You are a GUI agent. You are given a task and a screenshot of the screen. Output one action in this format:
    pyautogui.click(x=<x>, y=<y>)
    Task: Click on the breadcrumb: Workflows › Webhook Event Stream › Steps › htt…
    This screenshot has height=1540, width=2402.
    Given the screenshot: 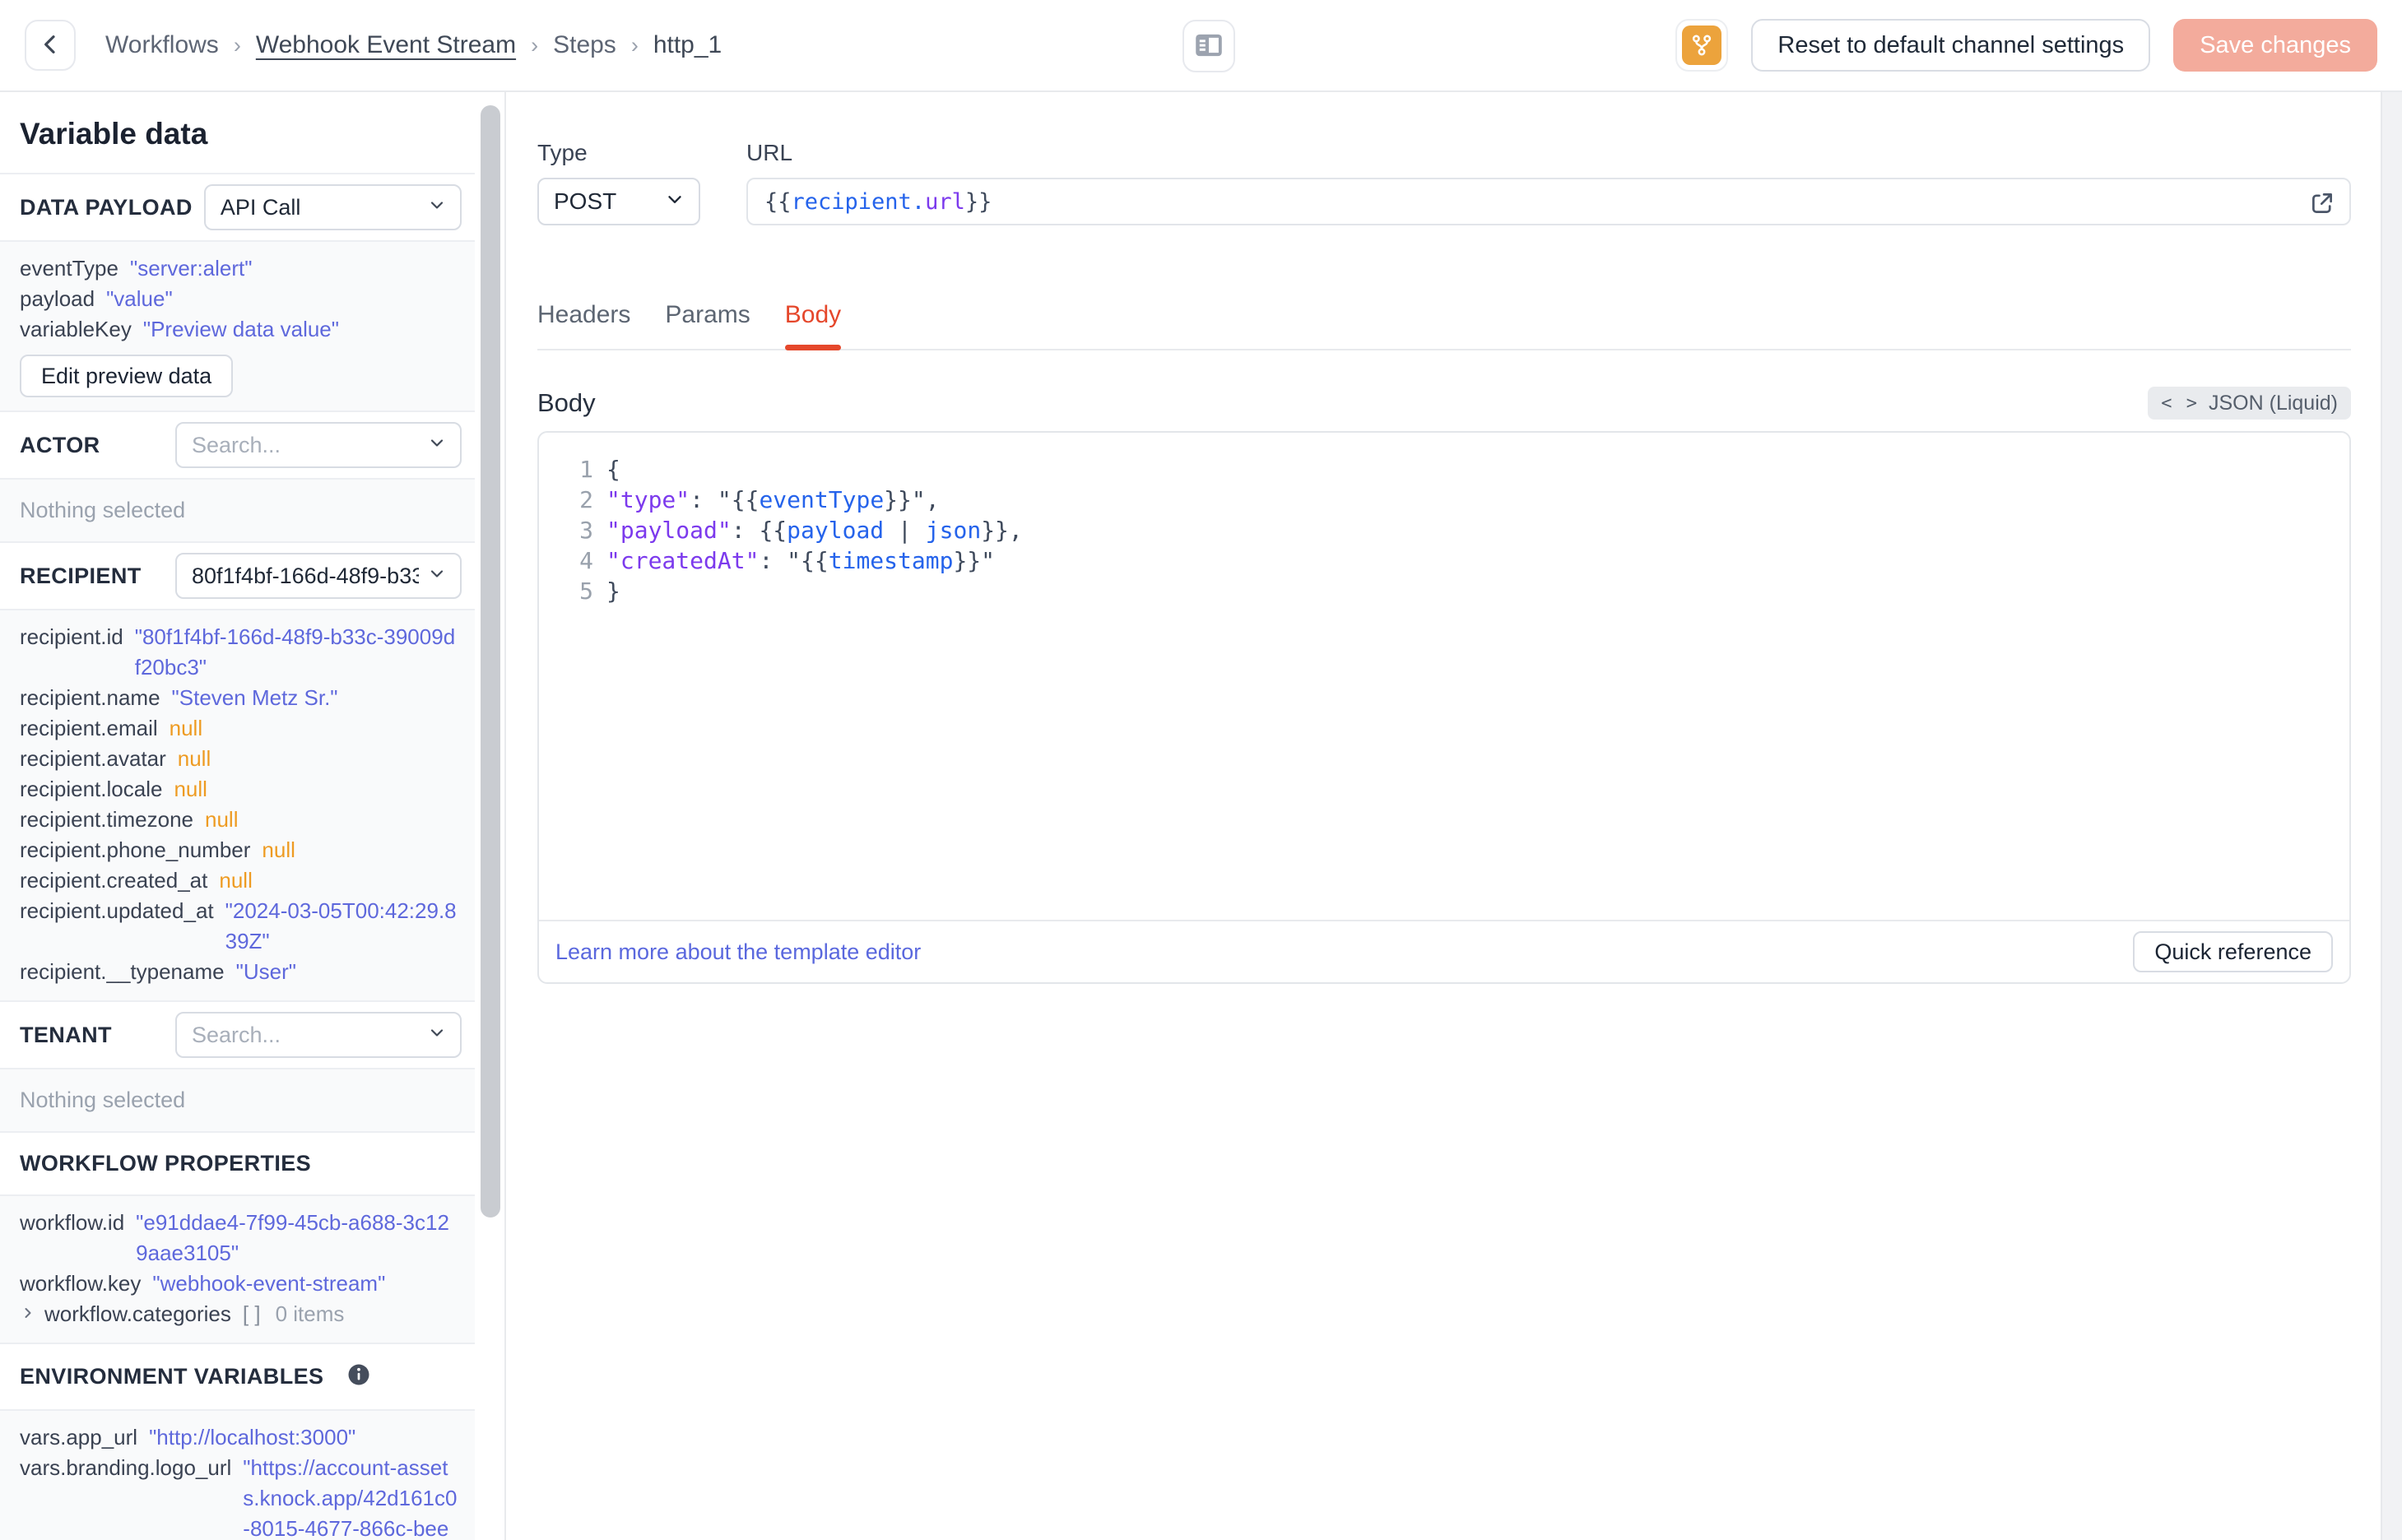 What is the action you would take?
    pyautogui.click(x=414, y=45)
    